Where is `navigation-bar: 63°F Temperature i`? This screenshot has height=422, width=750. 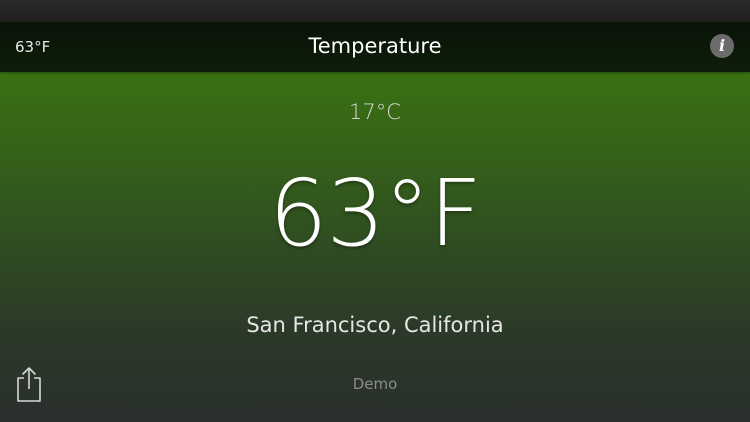
navigation-bar: 63°F Temperature i is located at coordinates (375, 47).